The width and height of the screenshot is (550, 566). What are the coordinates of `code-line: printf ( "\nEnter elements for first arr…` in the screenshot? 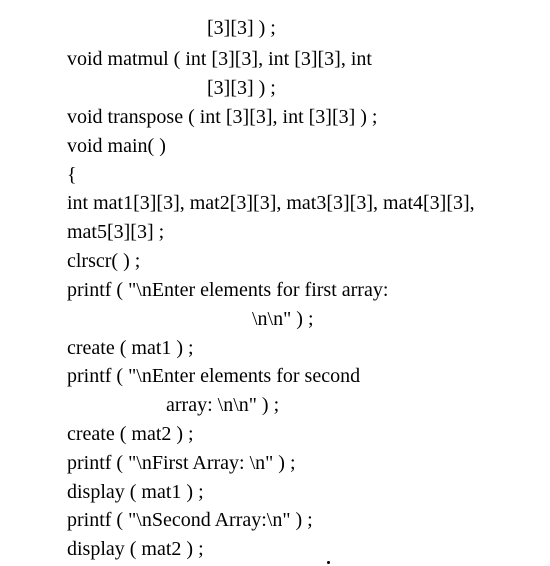 It's located at (228, 290).